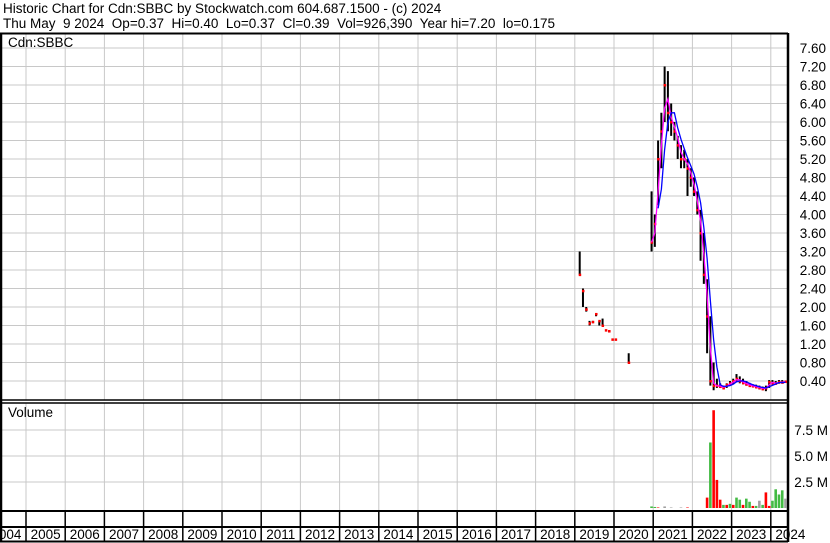 This screenshot has height=543, width=830. Describe the element at coordinates (634, 534) in the screenshot. I see `x-tick-label: 2020` at that location.